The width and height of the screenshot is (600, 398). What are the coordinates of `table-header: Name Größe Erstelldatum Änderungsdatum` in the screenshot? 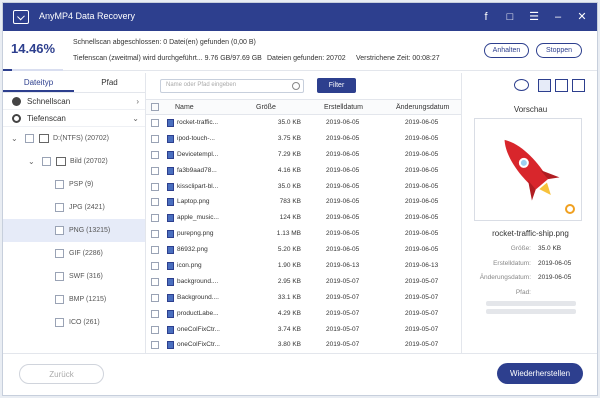 It's located at (303, 107).